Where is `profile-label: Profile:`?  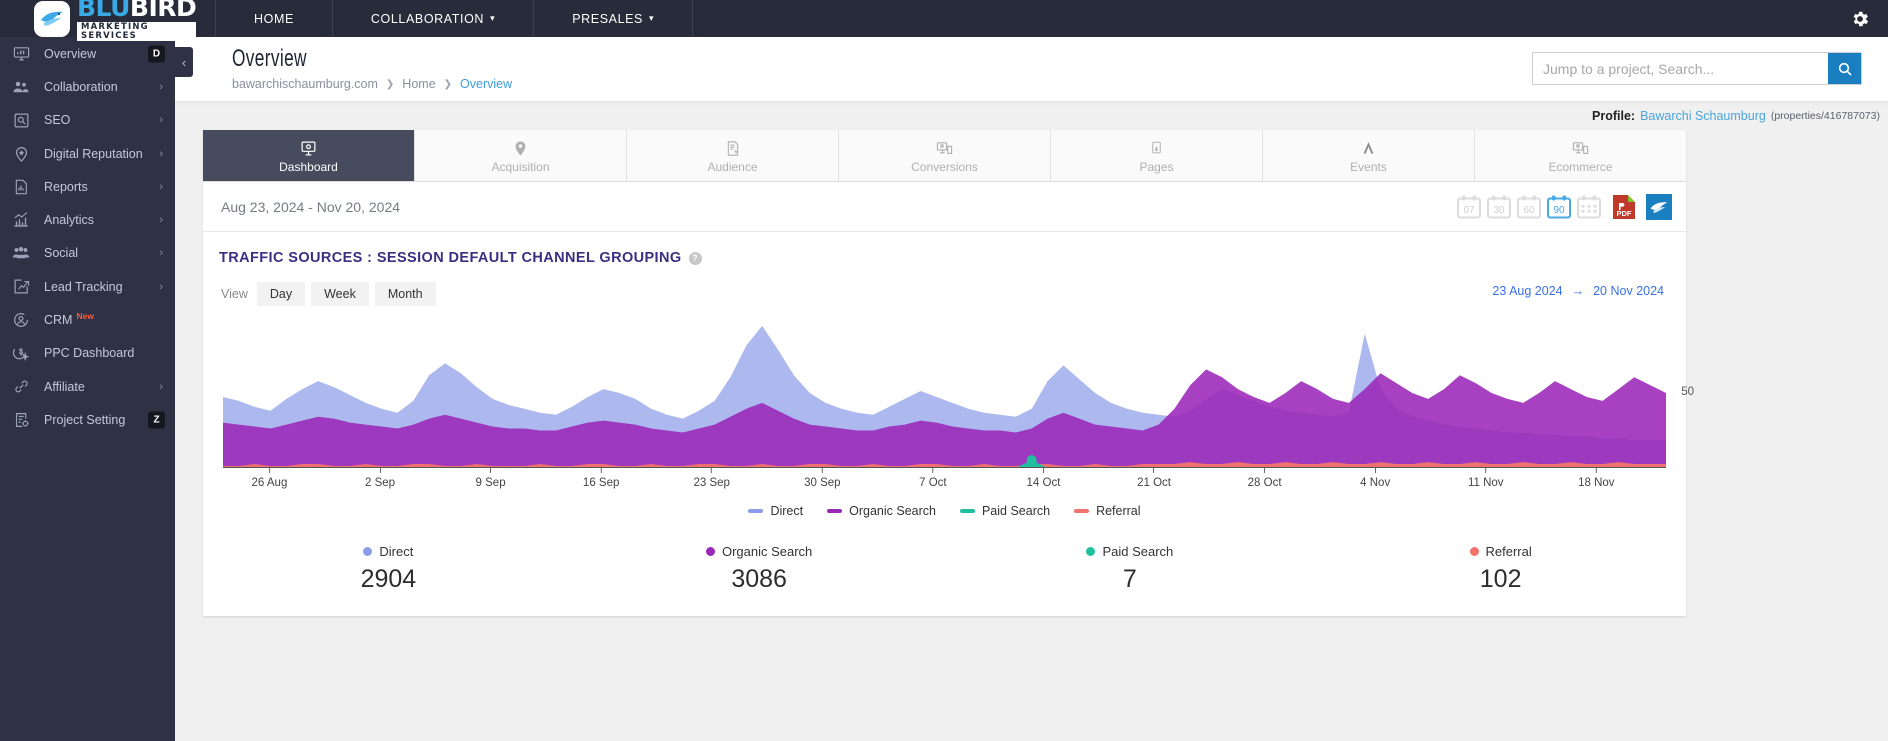 profile-label: Profile: is located at coordinates (1614, 116).